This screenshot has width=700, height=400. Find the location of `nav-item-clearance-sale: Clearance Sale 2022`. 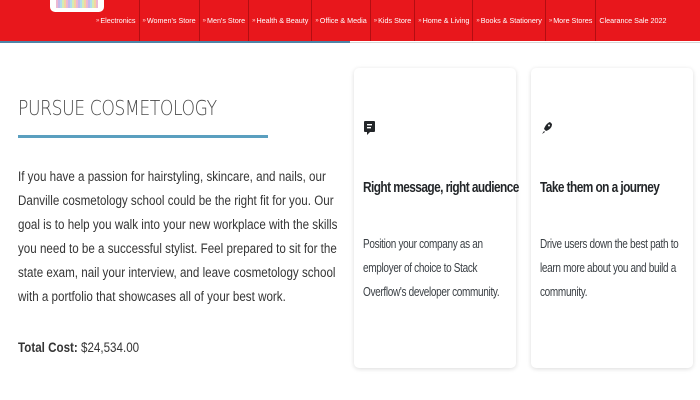

nav-item-clearance-sale: Clearance Sale 2022 is located at coordinates (632, 20).